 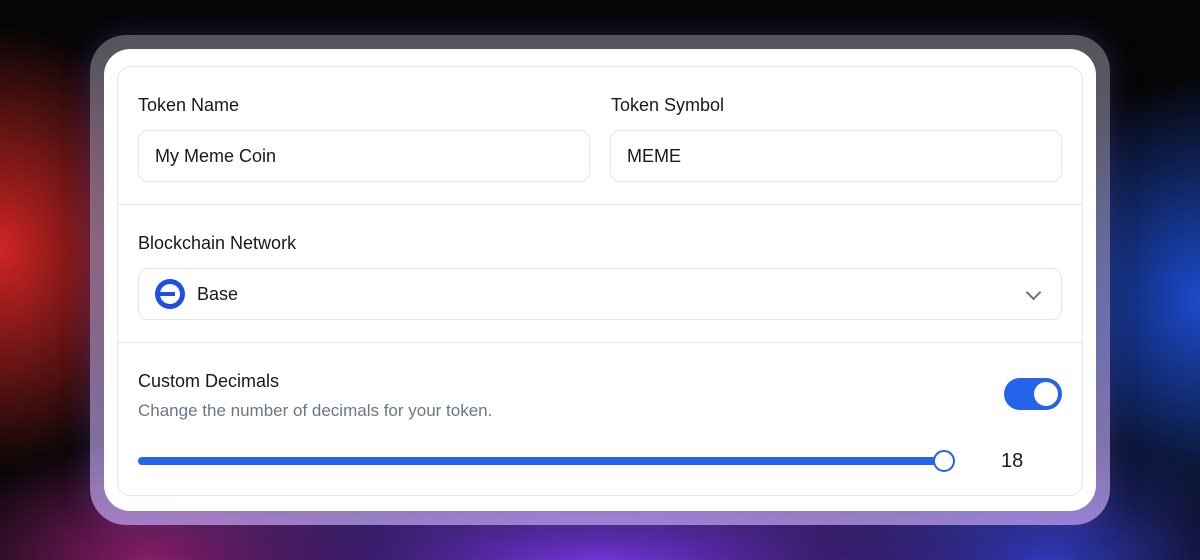 I want to click on network-selected-value: Base, so click(x=218, y=293).